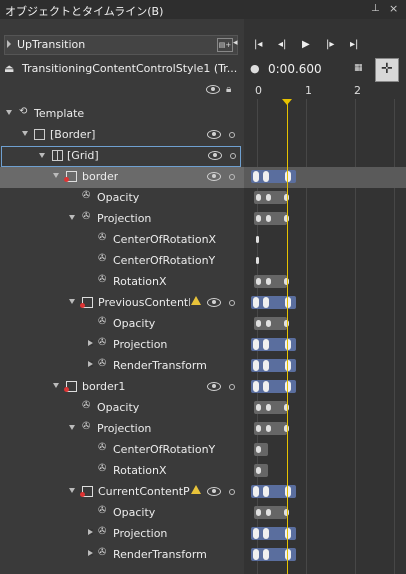  What do you see at coordinates (325, 91) in the screenshot?
I see `time-ruler: 0 1 2` at bounding box center [325, 91].